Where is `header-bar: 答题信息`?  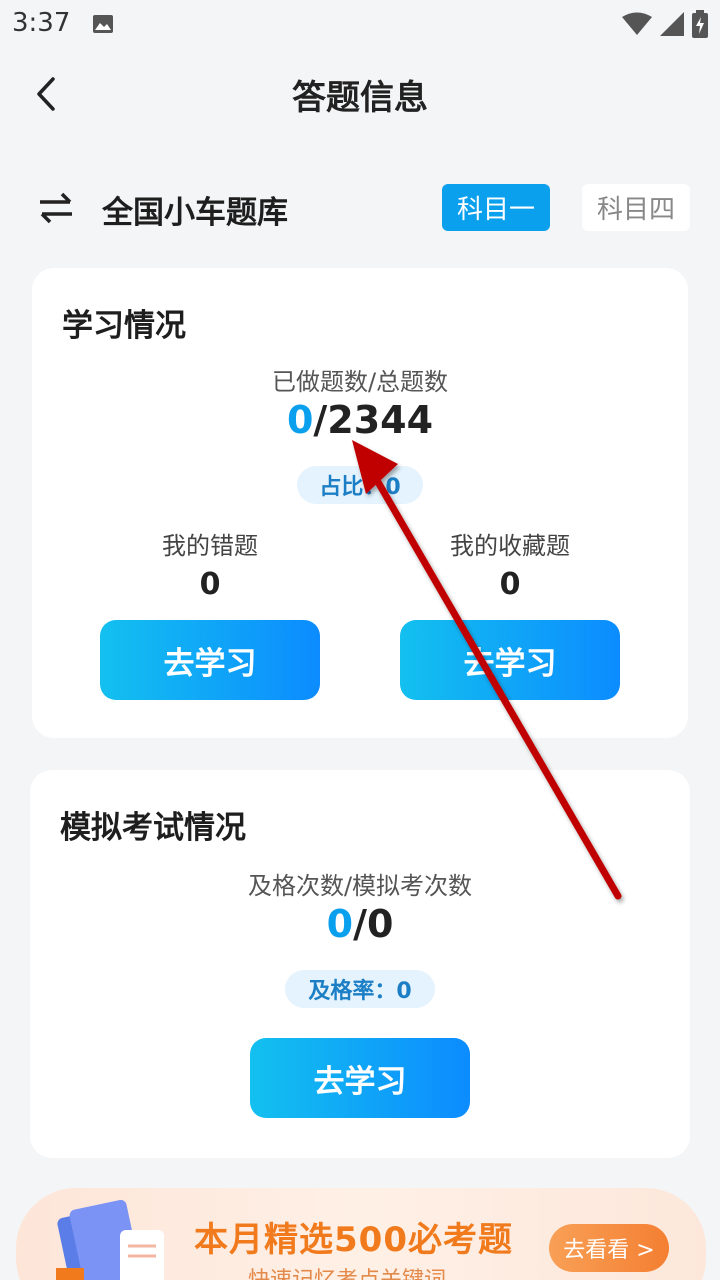 header-bar: 答题信息 is located at coordinates (360, 93).